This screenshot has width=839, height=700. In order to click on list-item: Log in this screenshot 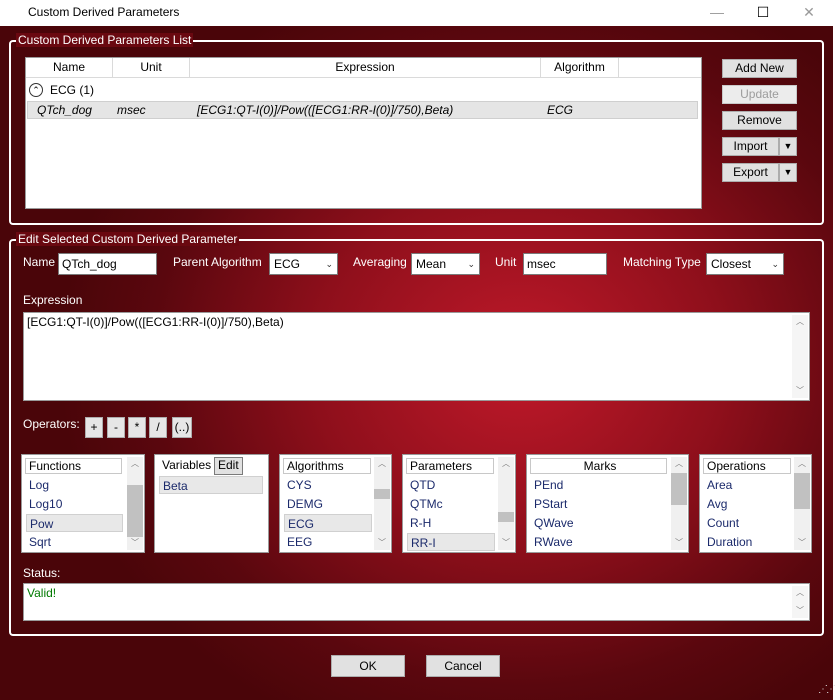, I will do `click(74, 485)`.